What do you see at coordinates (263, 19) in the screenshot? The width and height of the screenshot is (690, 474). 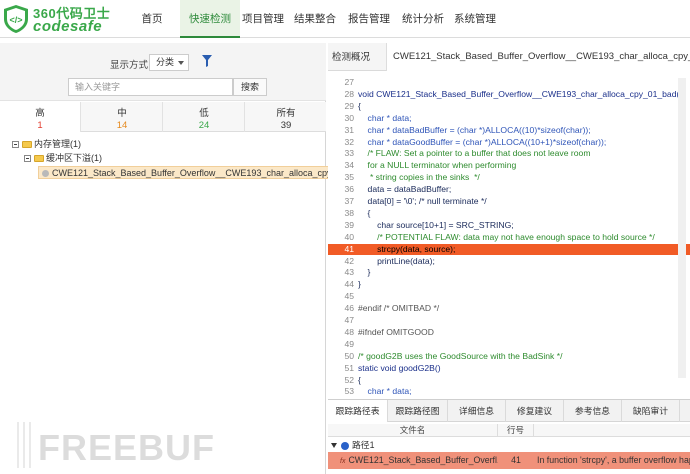 I see `nav-item-projects: 项目管理` at bounding box center [263, 19].